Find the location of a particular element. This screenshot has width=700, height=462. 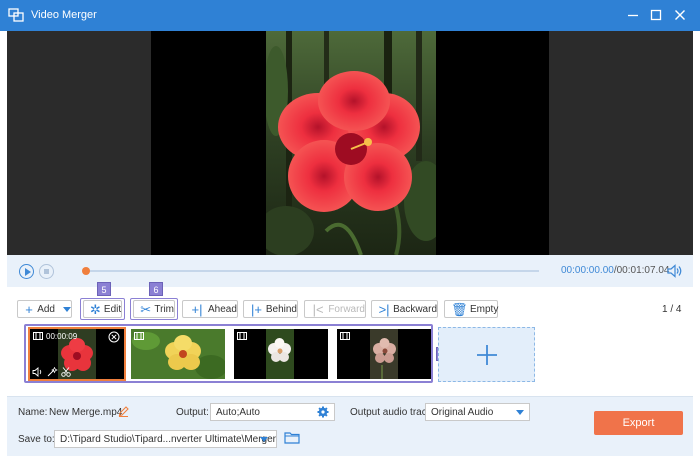

progress-knob is located at coordinates (86, 271).